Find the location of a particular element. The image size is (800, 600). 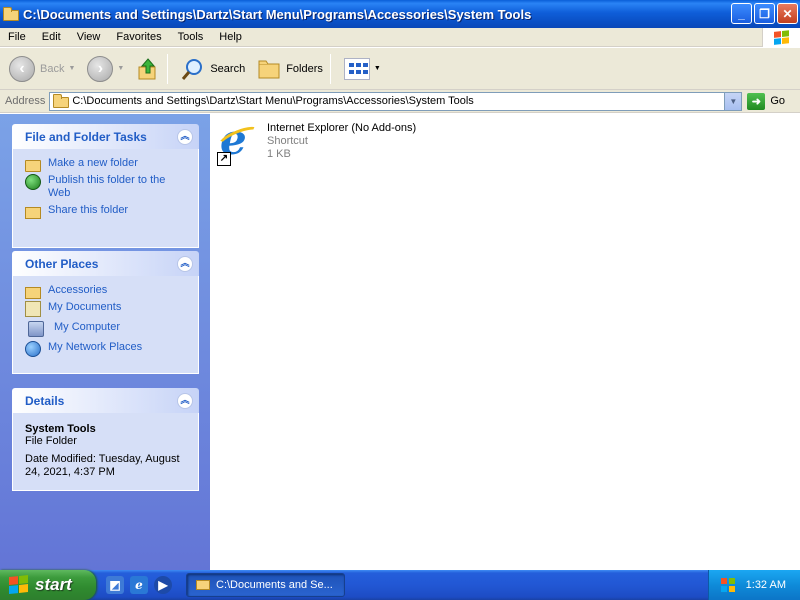

search-button: Search is located at coordinates (213, 69).